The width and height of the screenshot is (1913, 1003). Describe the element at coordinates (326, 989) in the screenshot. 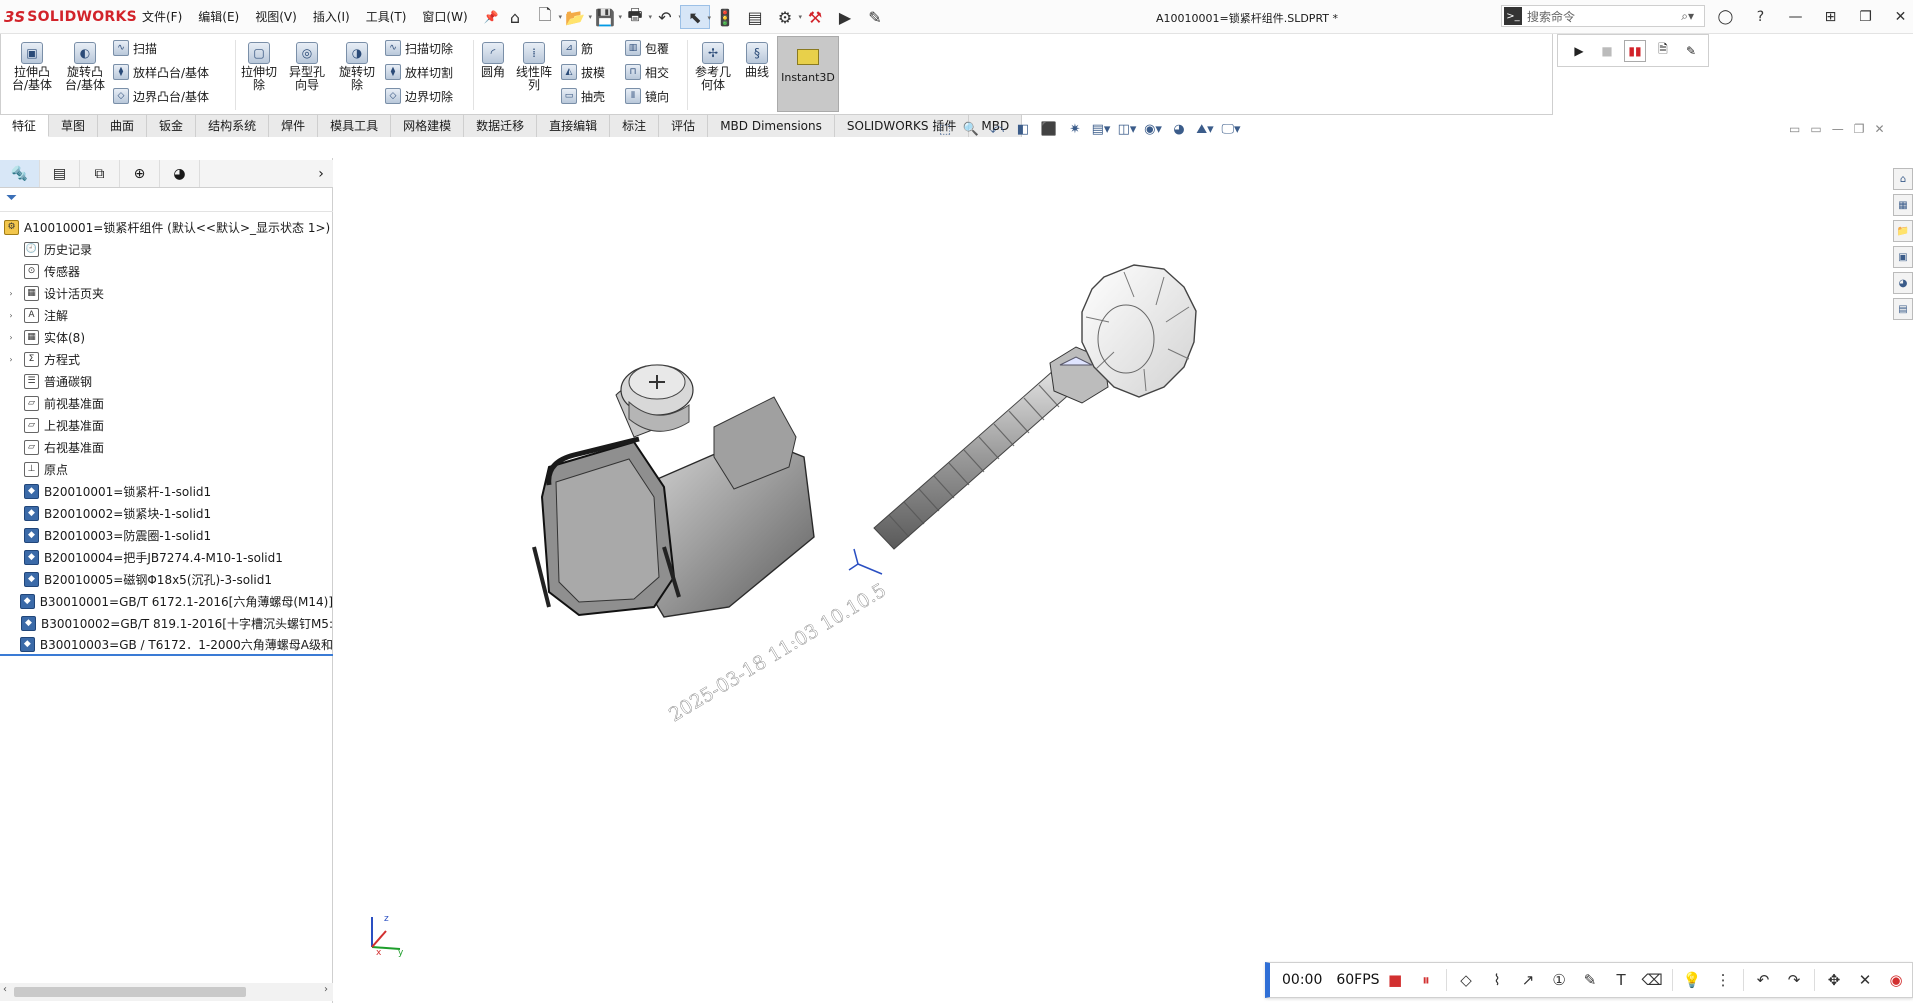

I see `scroll-right-icon: ›` at that location.